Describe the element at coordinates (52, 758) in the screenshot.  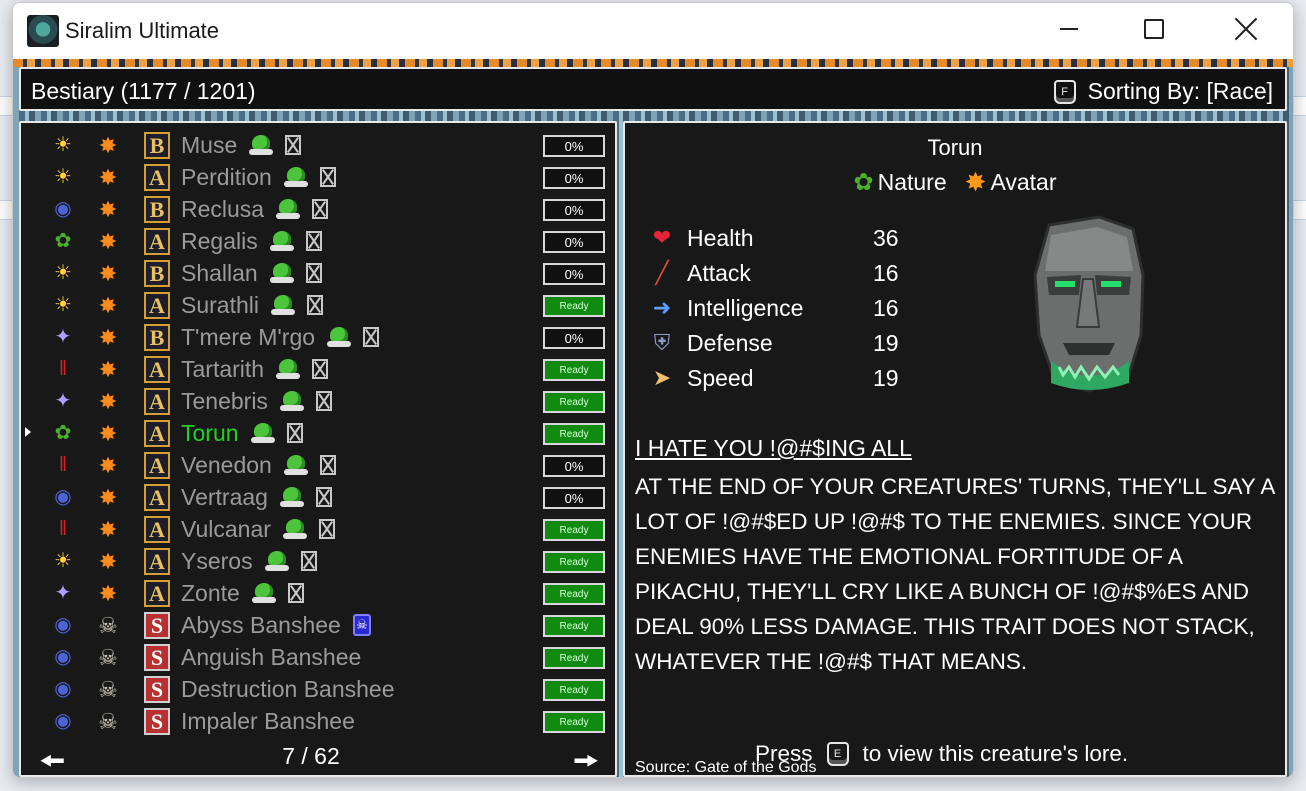
I see `prev-page-arrow-icon: 🠘` at that location.